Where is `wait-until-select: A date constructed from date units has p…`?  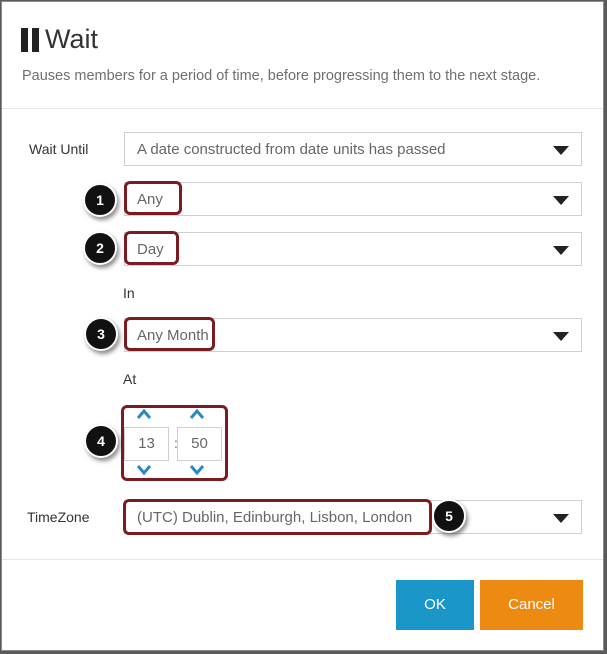 wait-until-select: A date constructed from date units has p… is located at coordinates (353, 149).